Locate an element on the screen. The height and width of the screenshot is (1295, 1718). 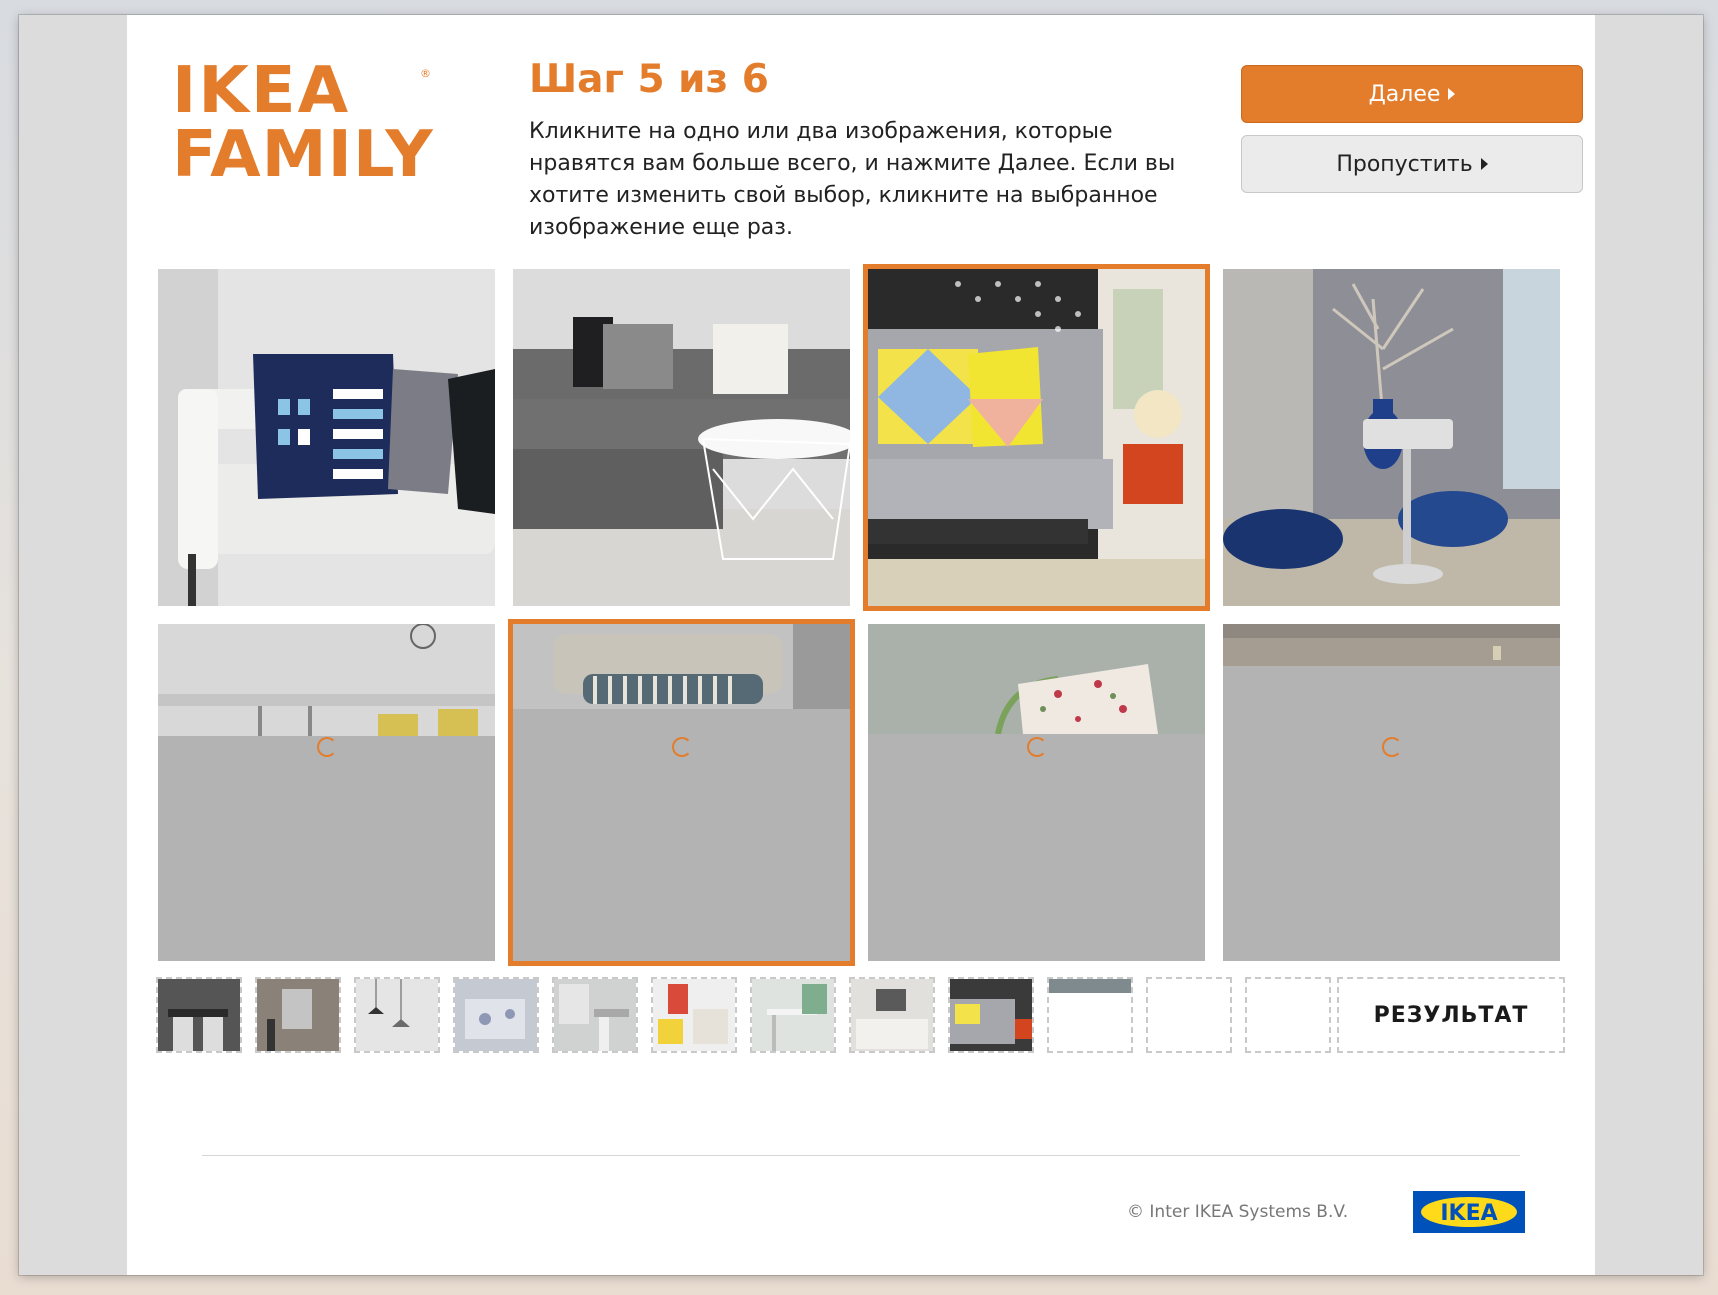
sofa-bed-thumbnail-image is located at coordinates (991, 1015).